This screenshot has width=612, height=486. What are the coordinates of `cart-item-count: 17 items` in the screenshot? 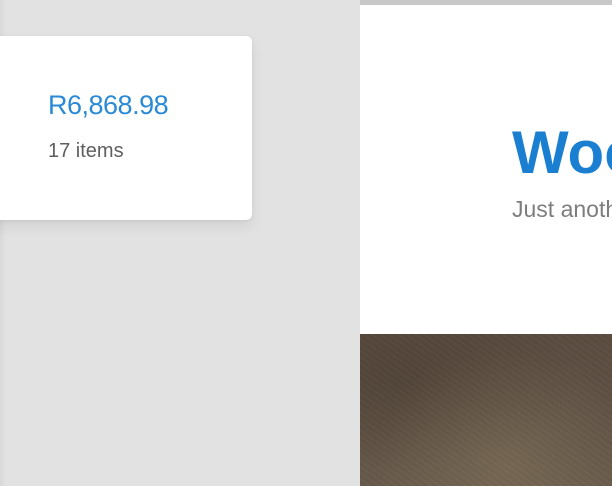 It's located at (86, 151).